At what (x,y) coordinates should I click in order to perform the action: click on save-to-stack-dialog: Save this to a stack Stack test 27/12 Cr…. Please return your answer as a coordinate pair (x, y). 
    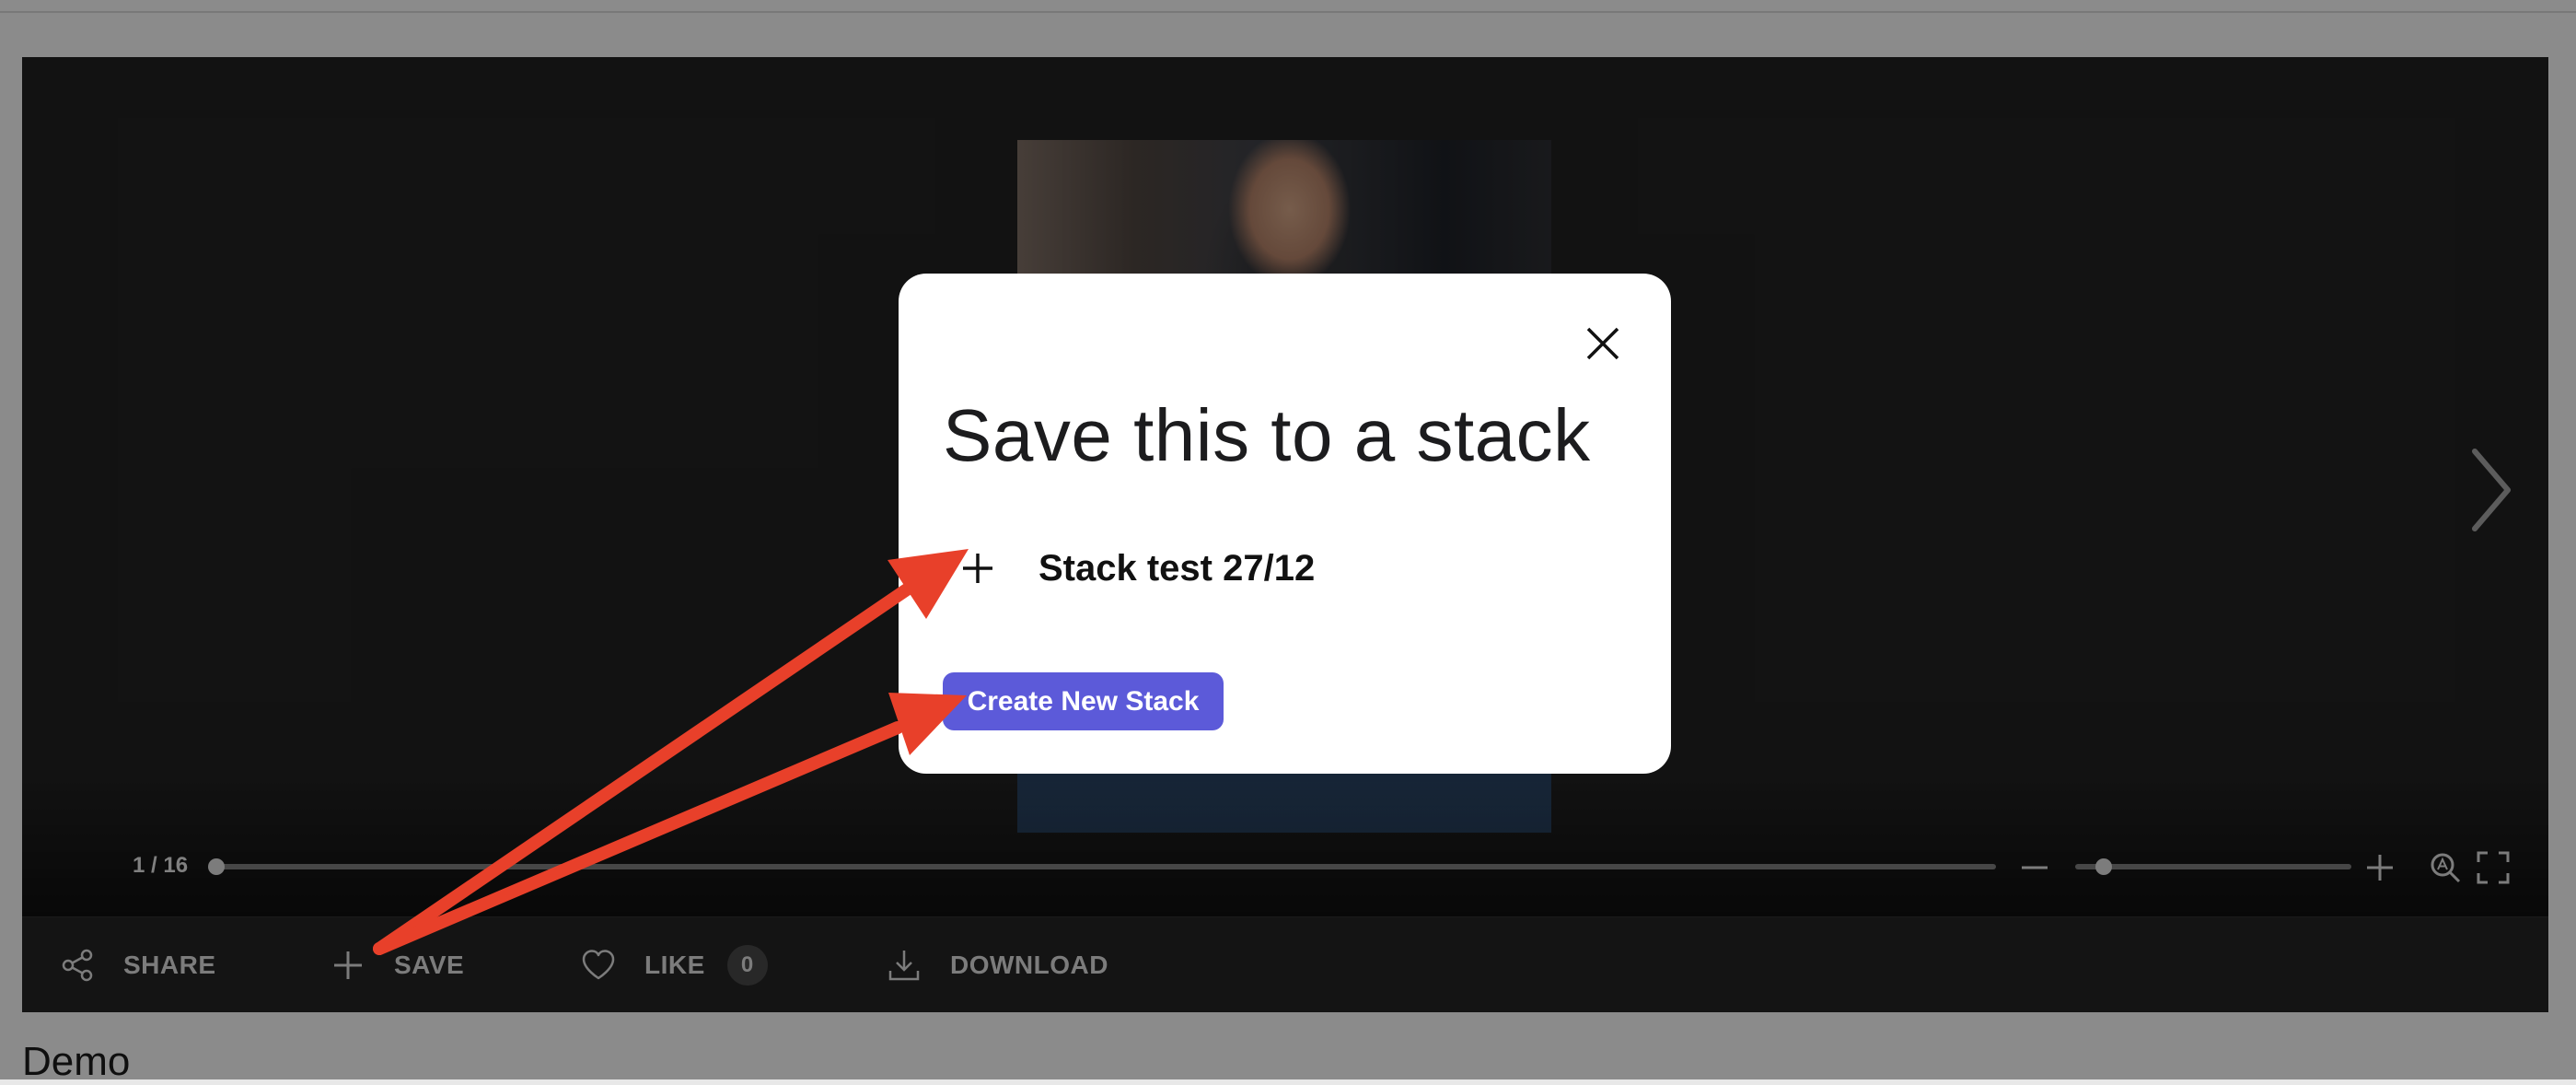
    Looking at the image, I should click on (1285, 524).